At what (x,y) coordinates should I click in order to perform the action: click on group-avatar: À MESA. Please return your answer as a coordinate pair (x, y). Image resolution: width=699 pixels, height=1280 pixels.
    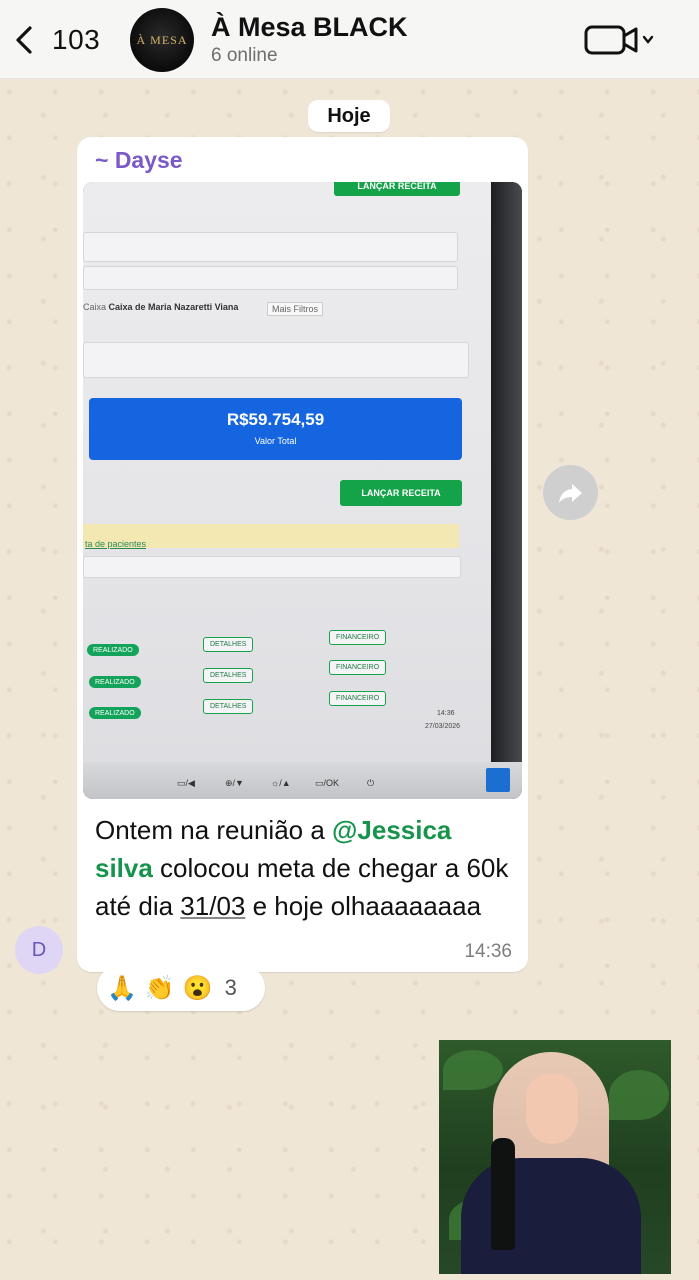
    Looking at the image, I should click on (162, 40).